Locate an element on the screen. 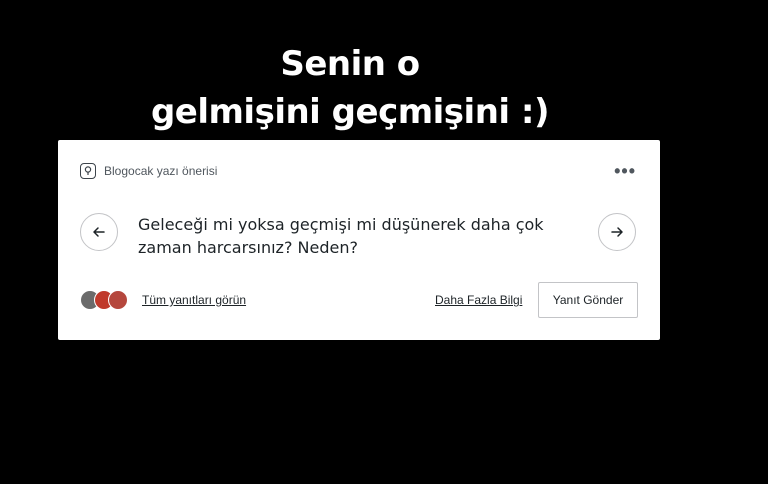 The height and width of the screenshot is (484, 768). more-options-icon: ••• is located at coordinates (625, 171).